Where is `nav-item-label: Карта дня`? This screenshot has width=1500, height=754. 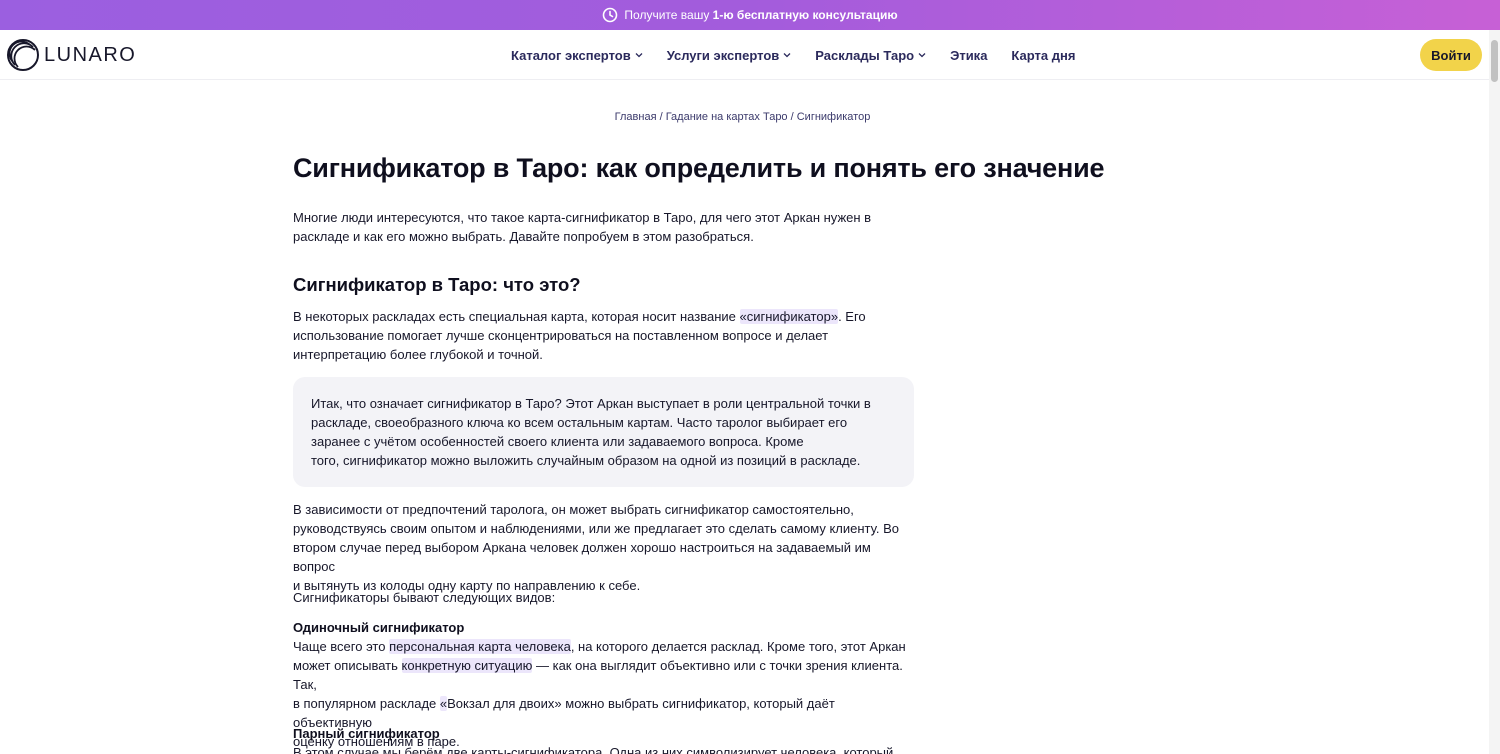 nav-item-label: Карта дня is located at coordinates (1043, 55).